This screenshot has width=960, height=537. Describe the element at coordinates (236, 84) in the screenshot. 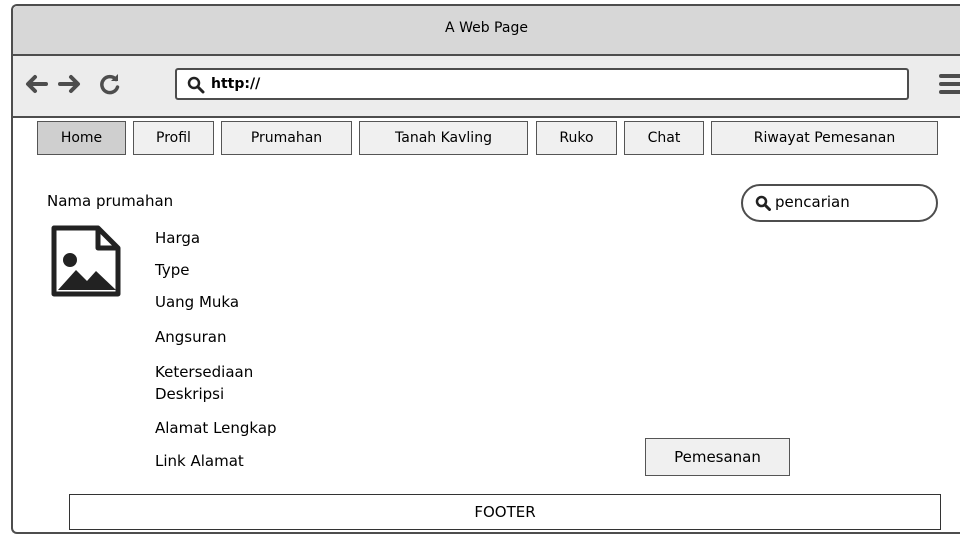

I see `url-text: http://` at that location.